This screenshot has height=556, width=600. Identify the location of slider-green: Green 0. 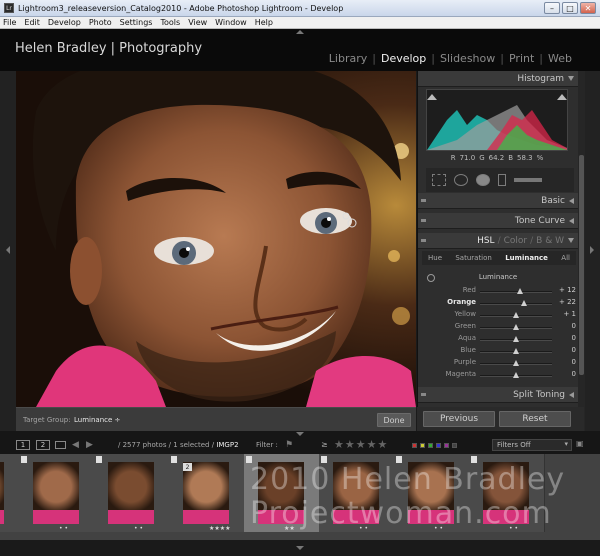
(498, 328).